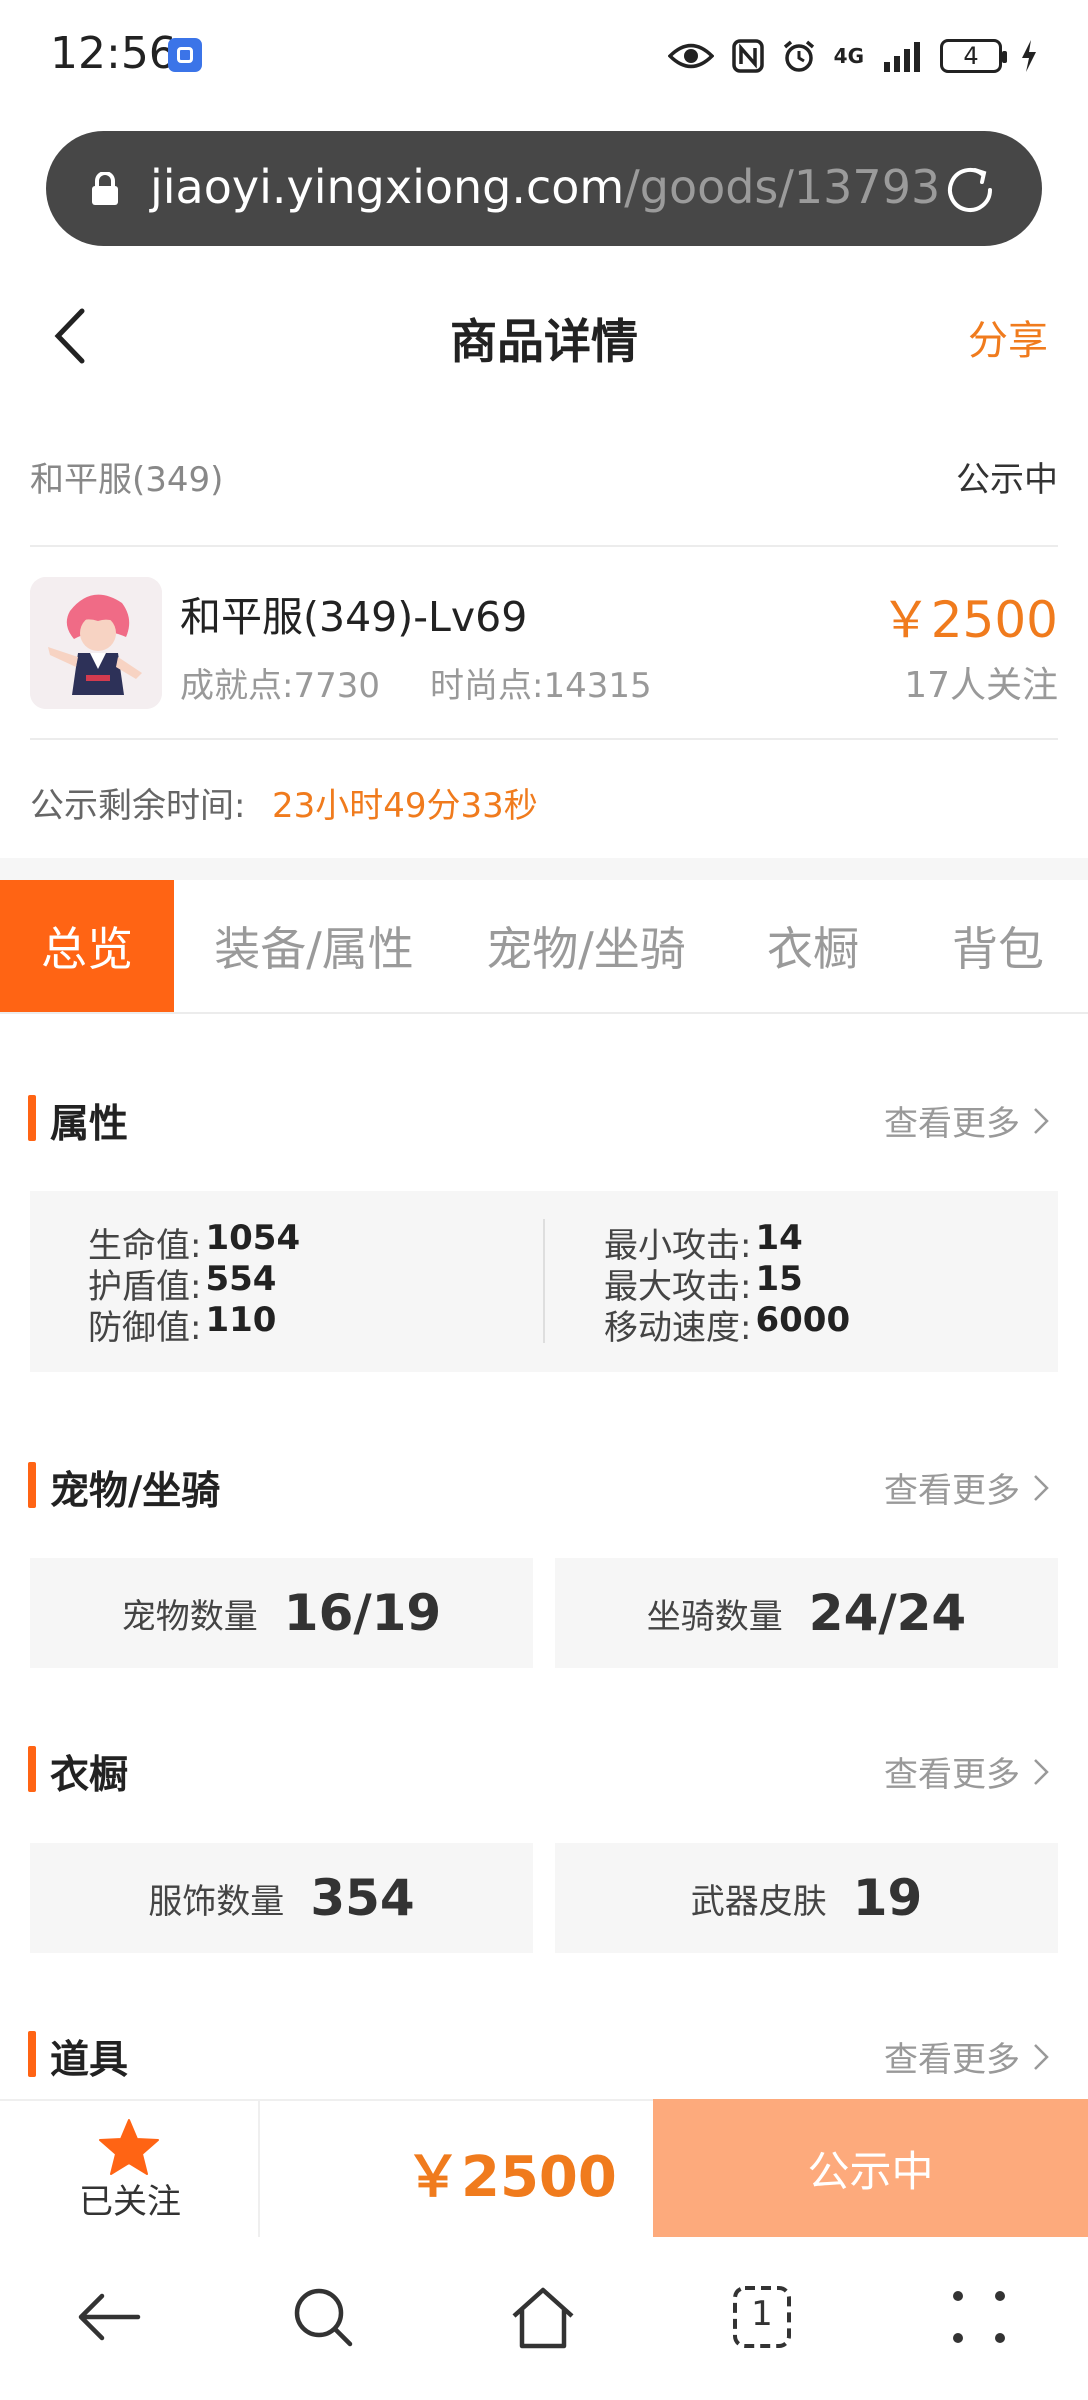  Describe the element at coordinates (130, 2202) in the screenshot. I see `follow-label: 已关注` at that location.